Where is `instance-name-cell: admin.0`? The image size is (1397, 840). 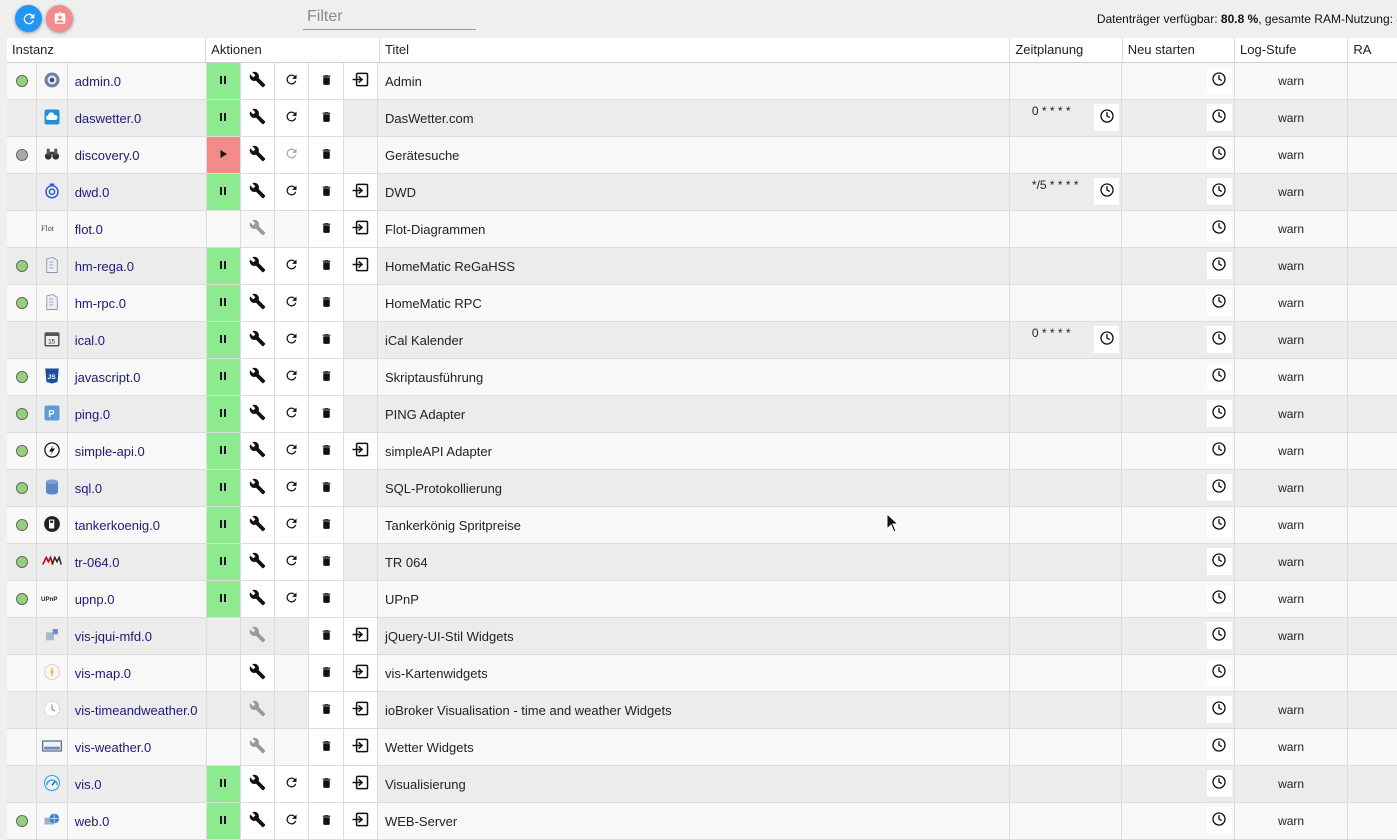
instance-name-cell: admin.0 is located at coordinates (137, 81).